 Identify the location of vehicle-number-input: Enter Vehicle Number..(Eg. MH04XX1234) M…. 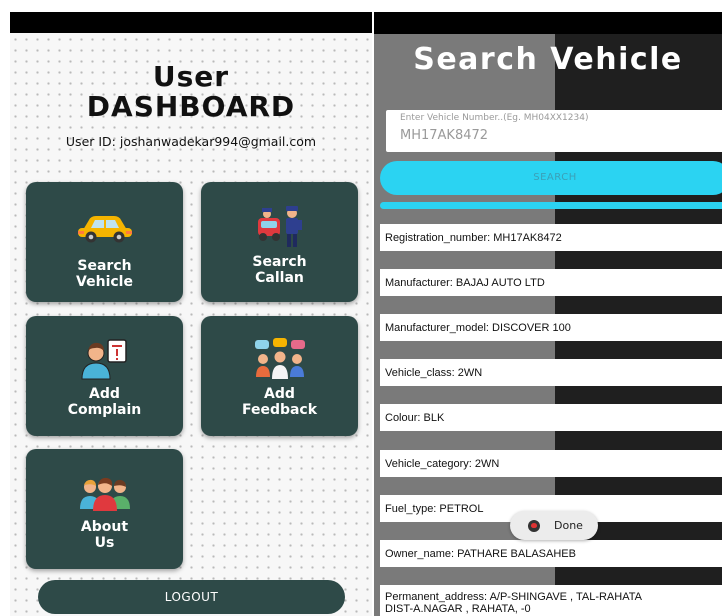
(554, 131).